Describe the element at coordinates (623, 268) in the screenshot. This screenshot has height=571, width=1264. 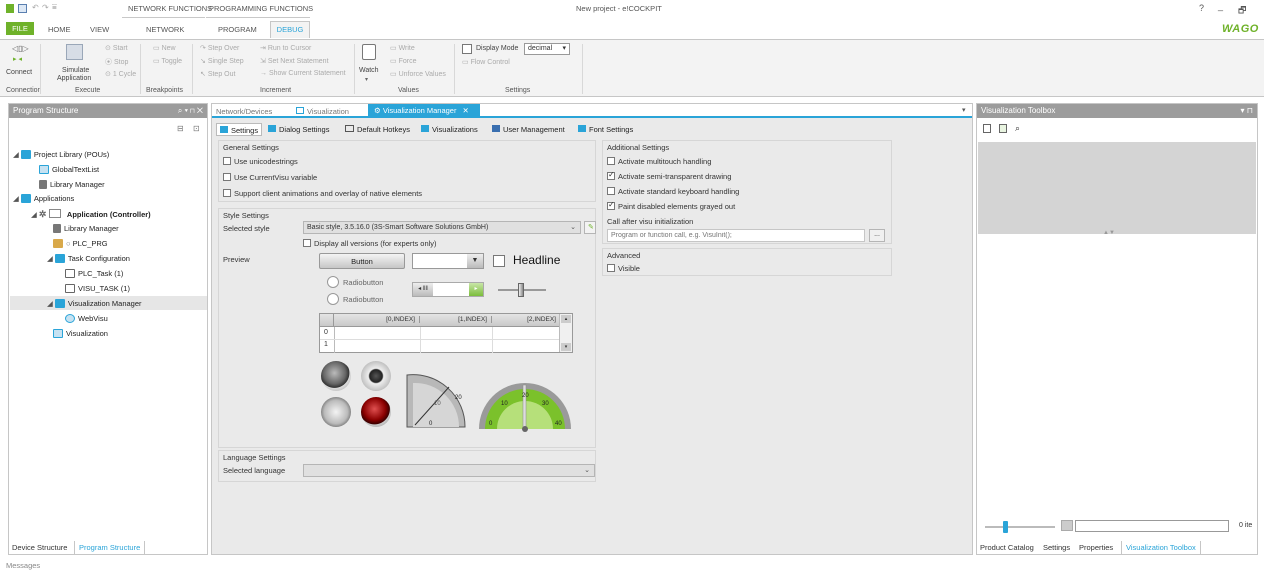
I see `visible-checkbox: Visible` at that location.